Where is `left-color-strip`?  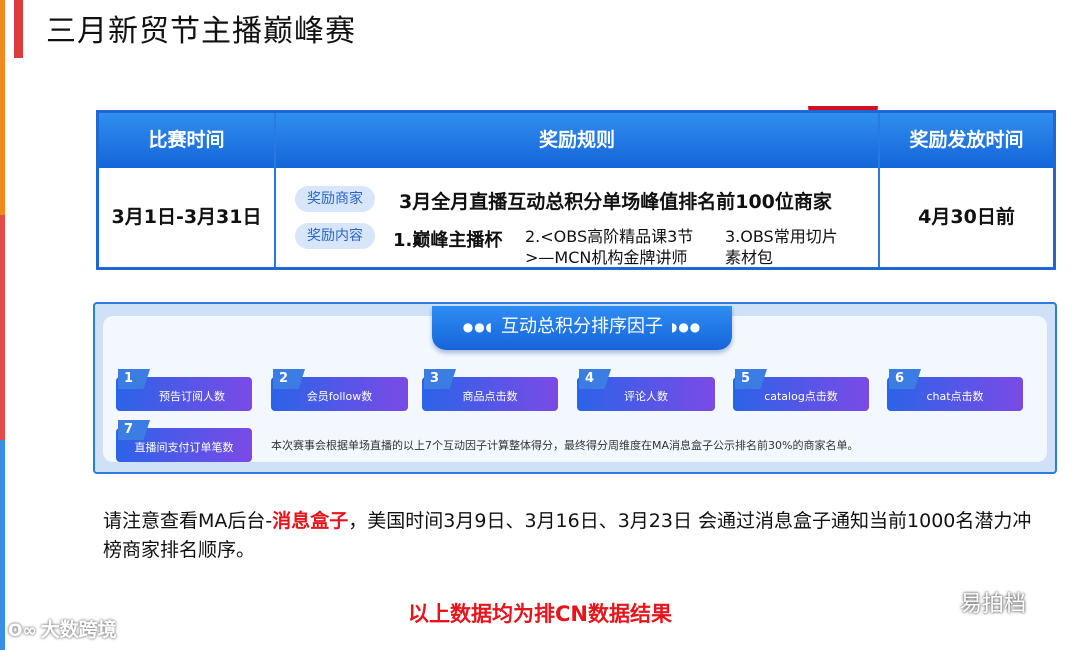 left-color-strip is located at coordinates (2, 325).